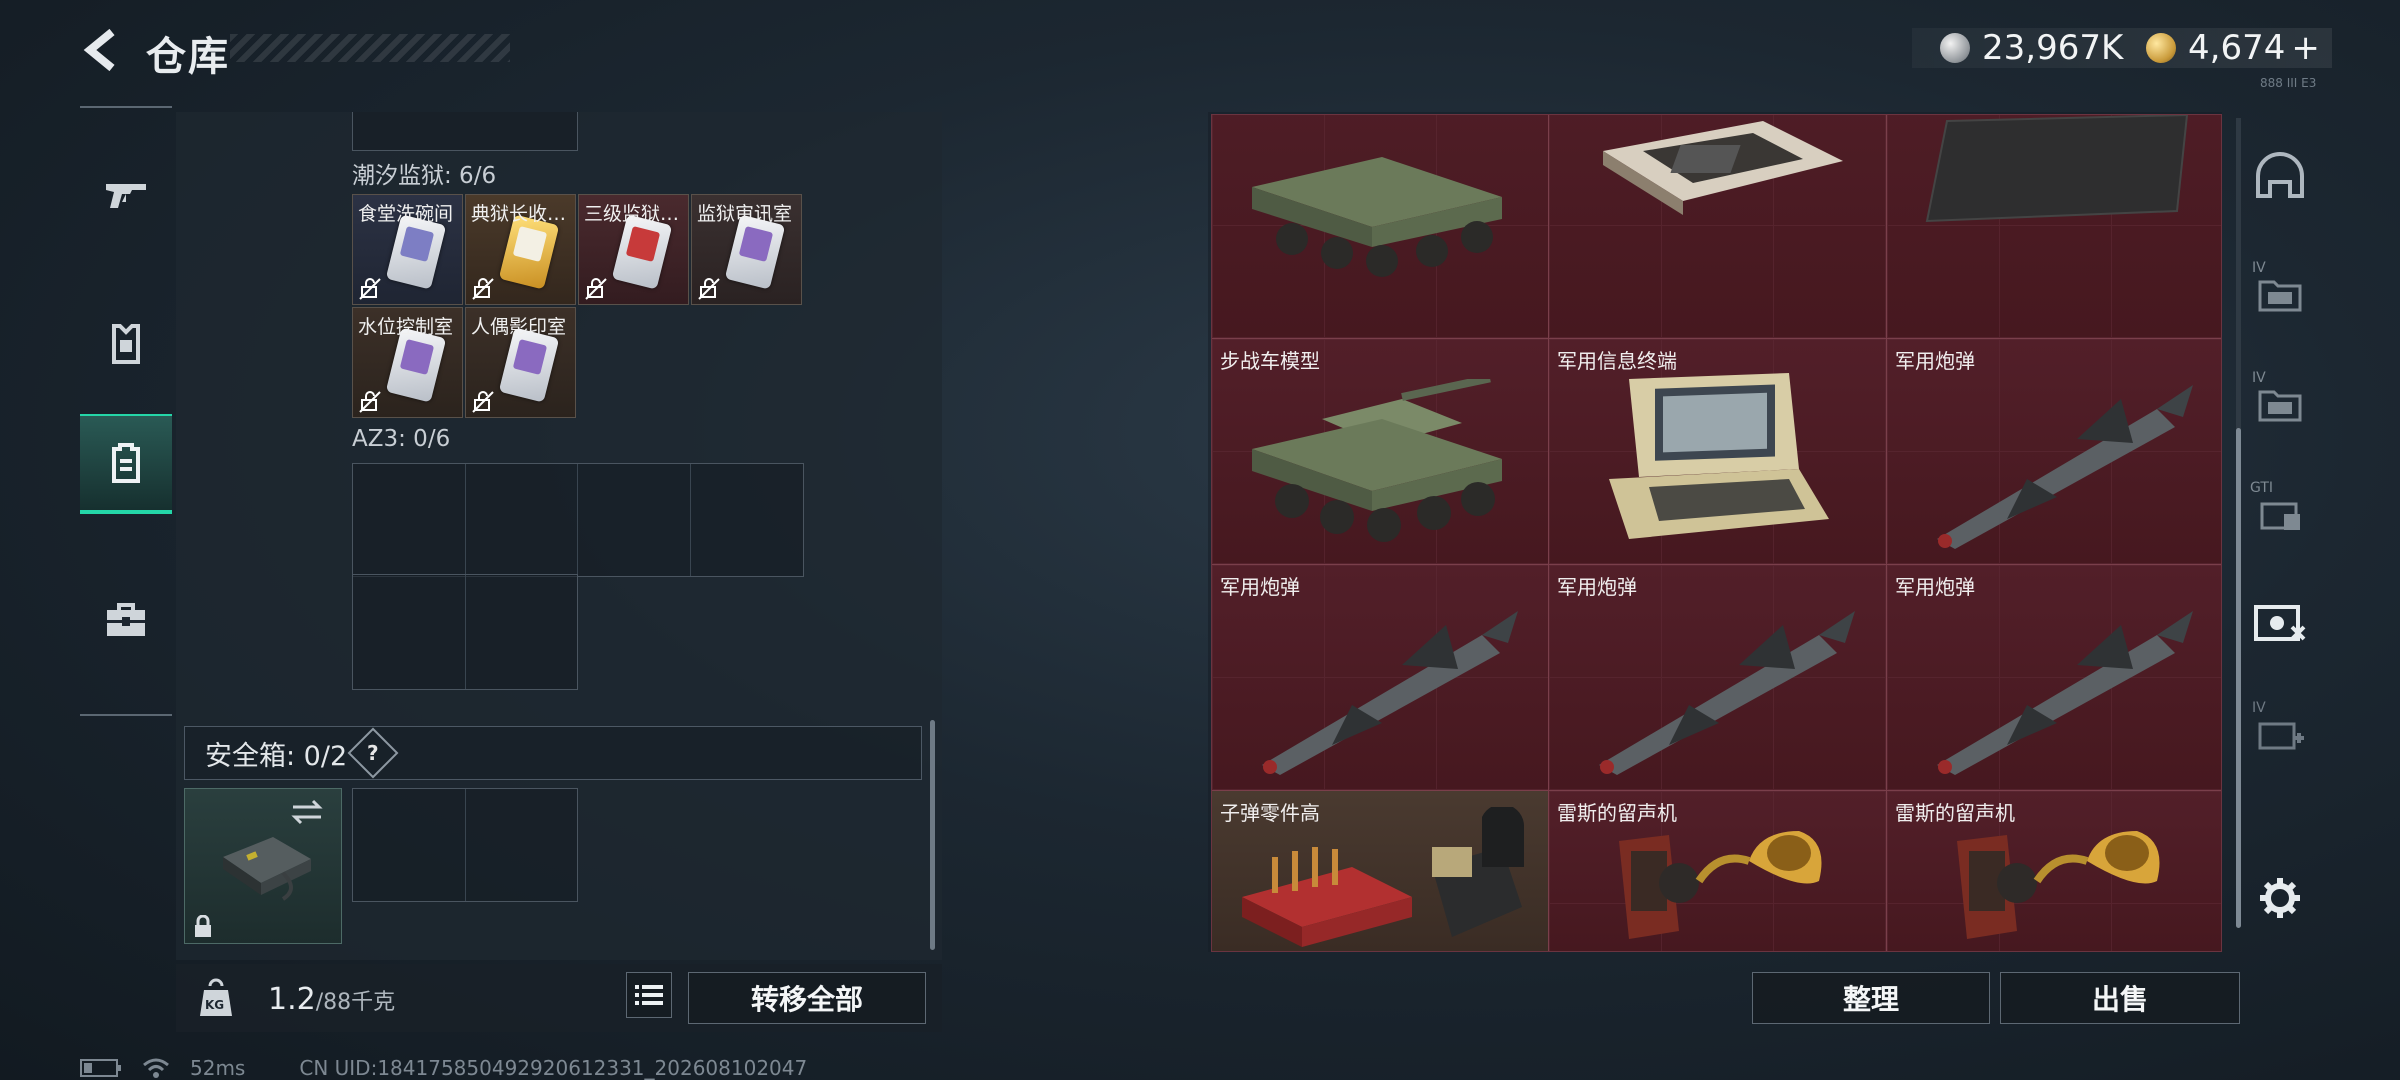 The width and height of the screenshot is (2400, 1080). Describe the element at coordinates (2238, 678) in the screenshot. I see `storage-scrollbar-thumb` at that location.